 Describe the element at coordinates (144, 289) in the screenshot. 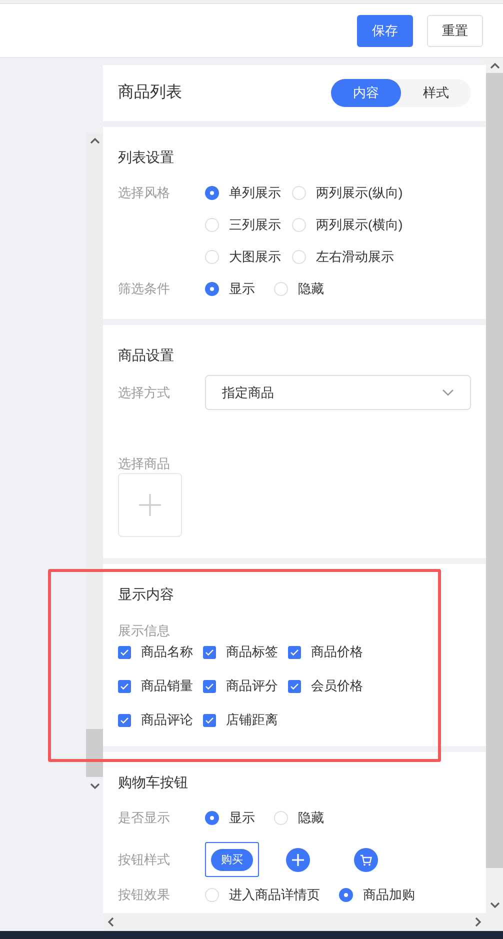

I see `field-label: 筛选条件` at that location.